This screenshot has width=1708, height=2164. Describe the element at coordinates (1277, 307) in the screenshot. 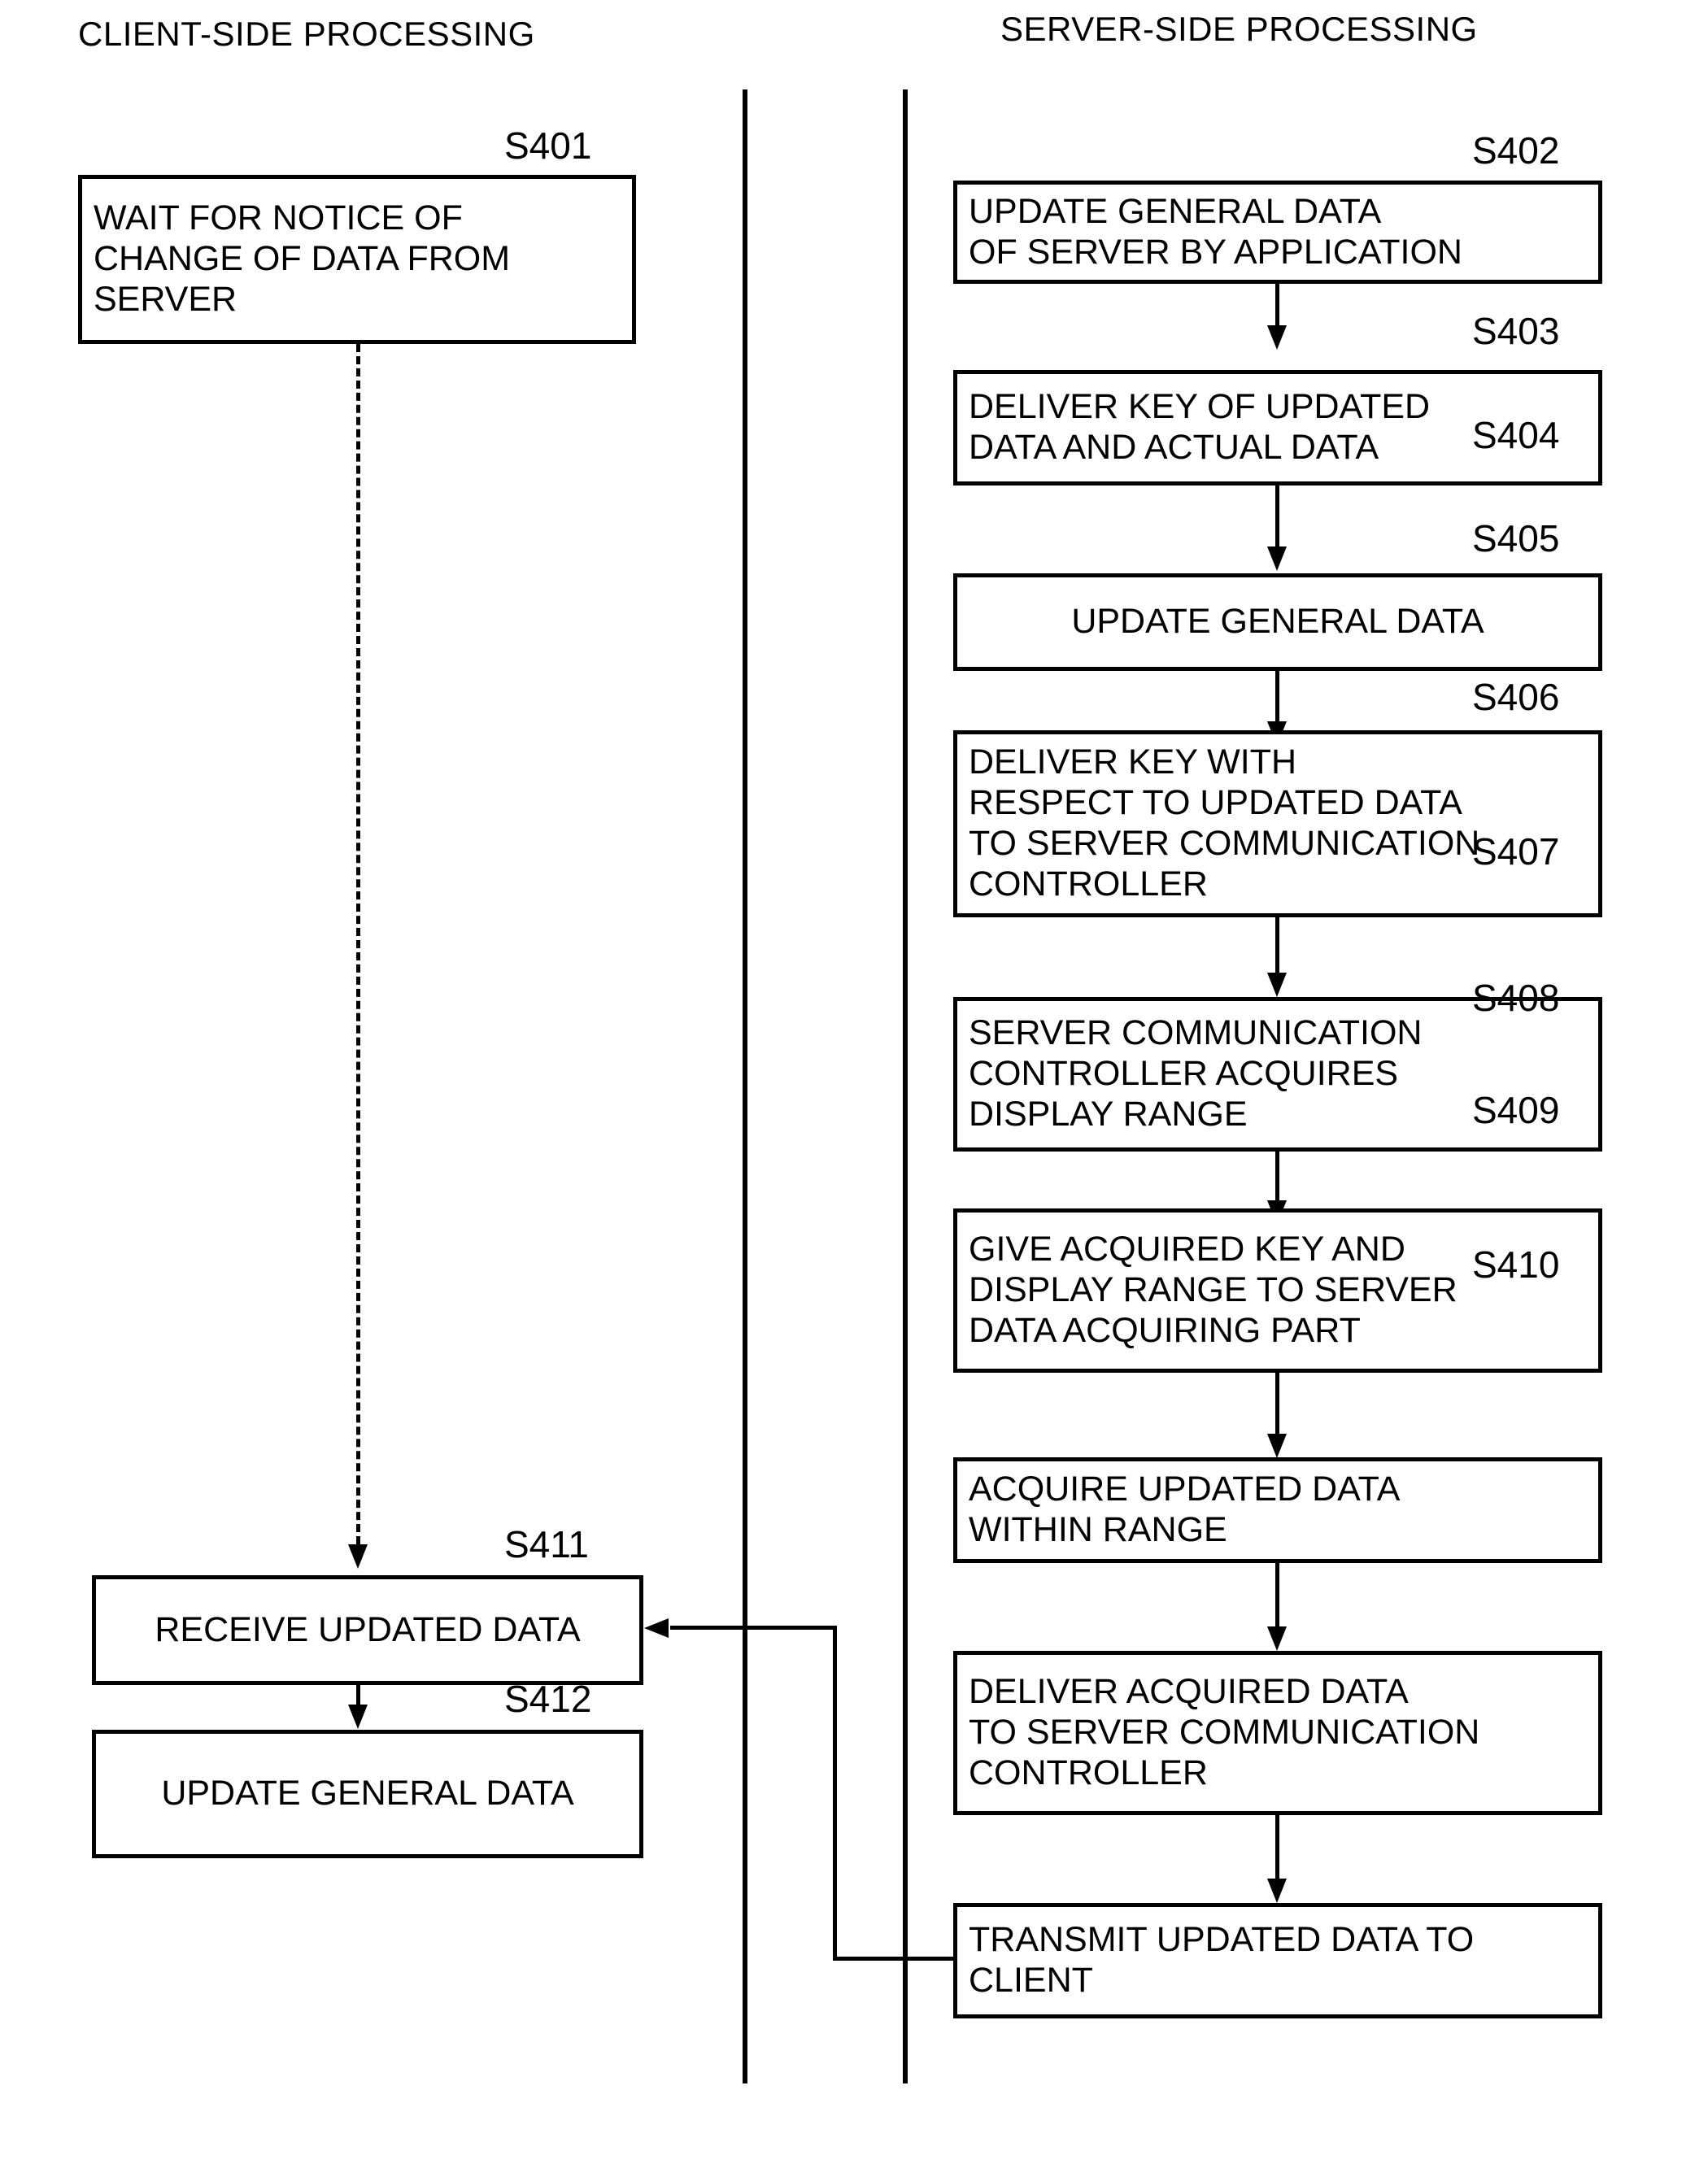

I see `connector-s402-to-s403` at that location.